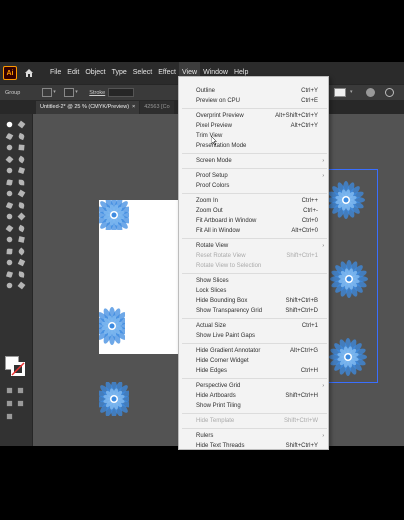 The image size is (404, 520). Describe the element at coordinates (253, 231) in the screenshot. I see `menu-item-fit-all-in-window: Fit All in Window Alt+Ctrl+0` at that location.